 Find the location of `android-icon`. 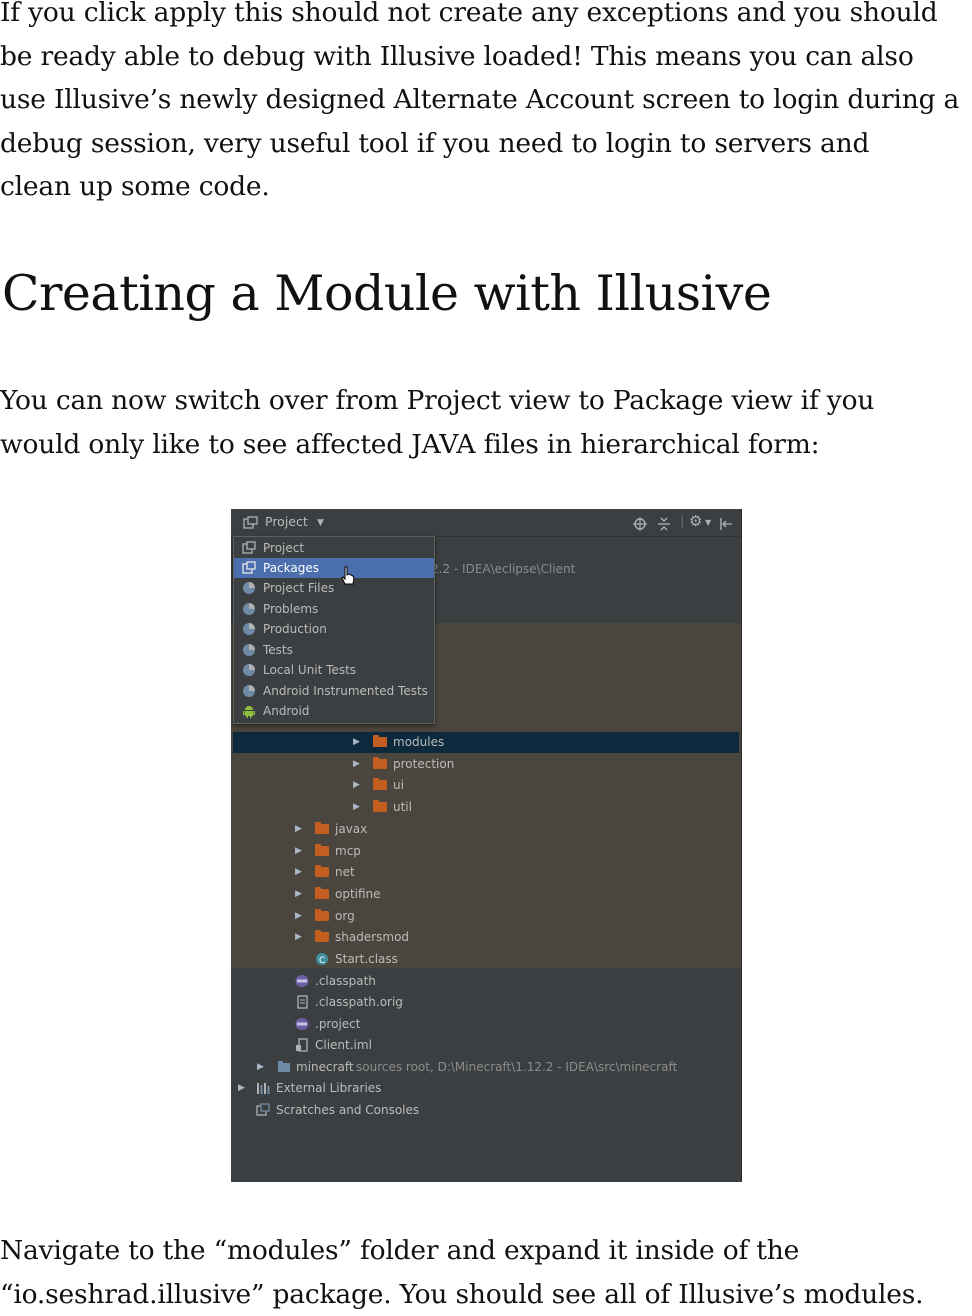

android-icon is located at coordinates (249, 711).